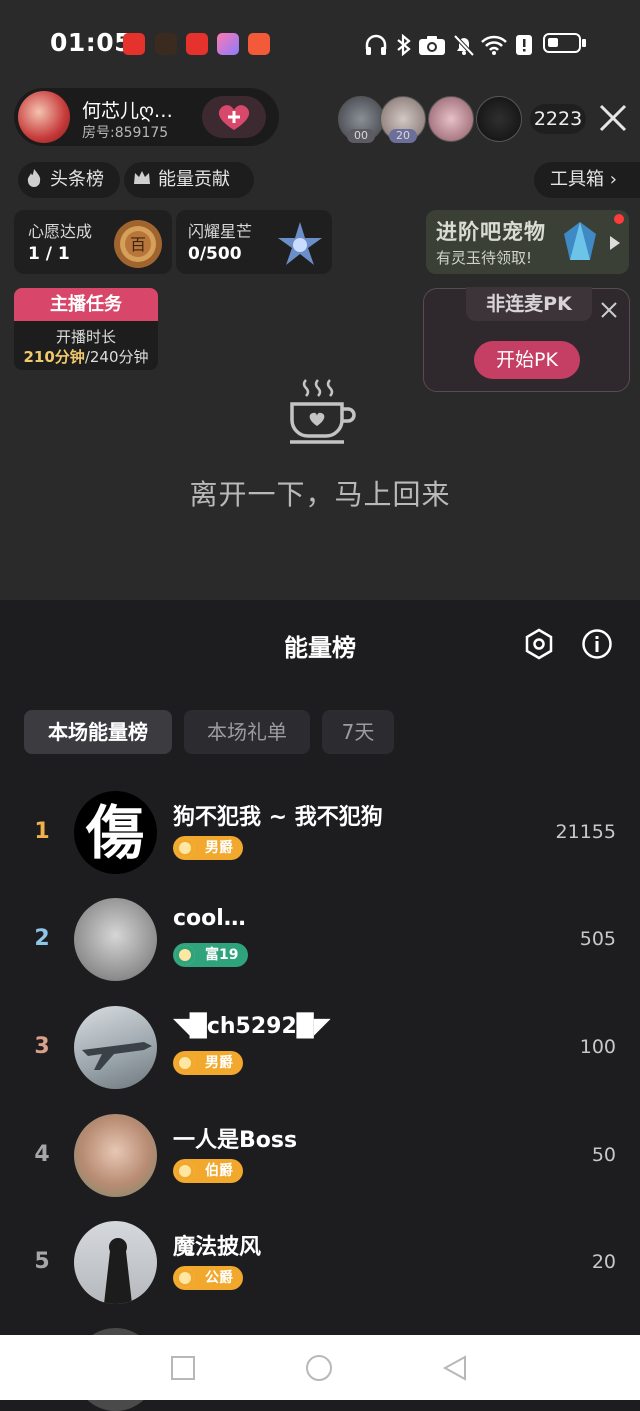 The height and width of the screenshot is (1411, 640). I want to click on shine-task-title: 闪耀星芒, so click(220, 231).